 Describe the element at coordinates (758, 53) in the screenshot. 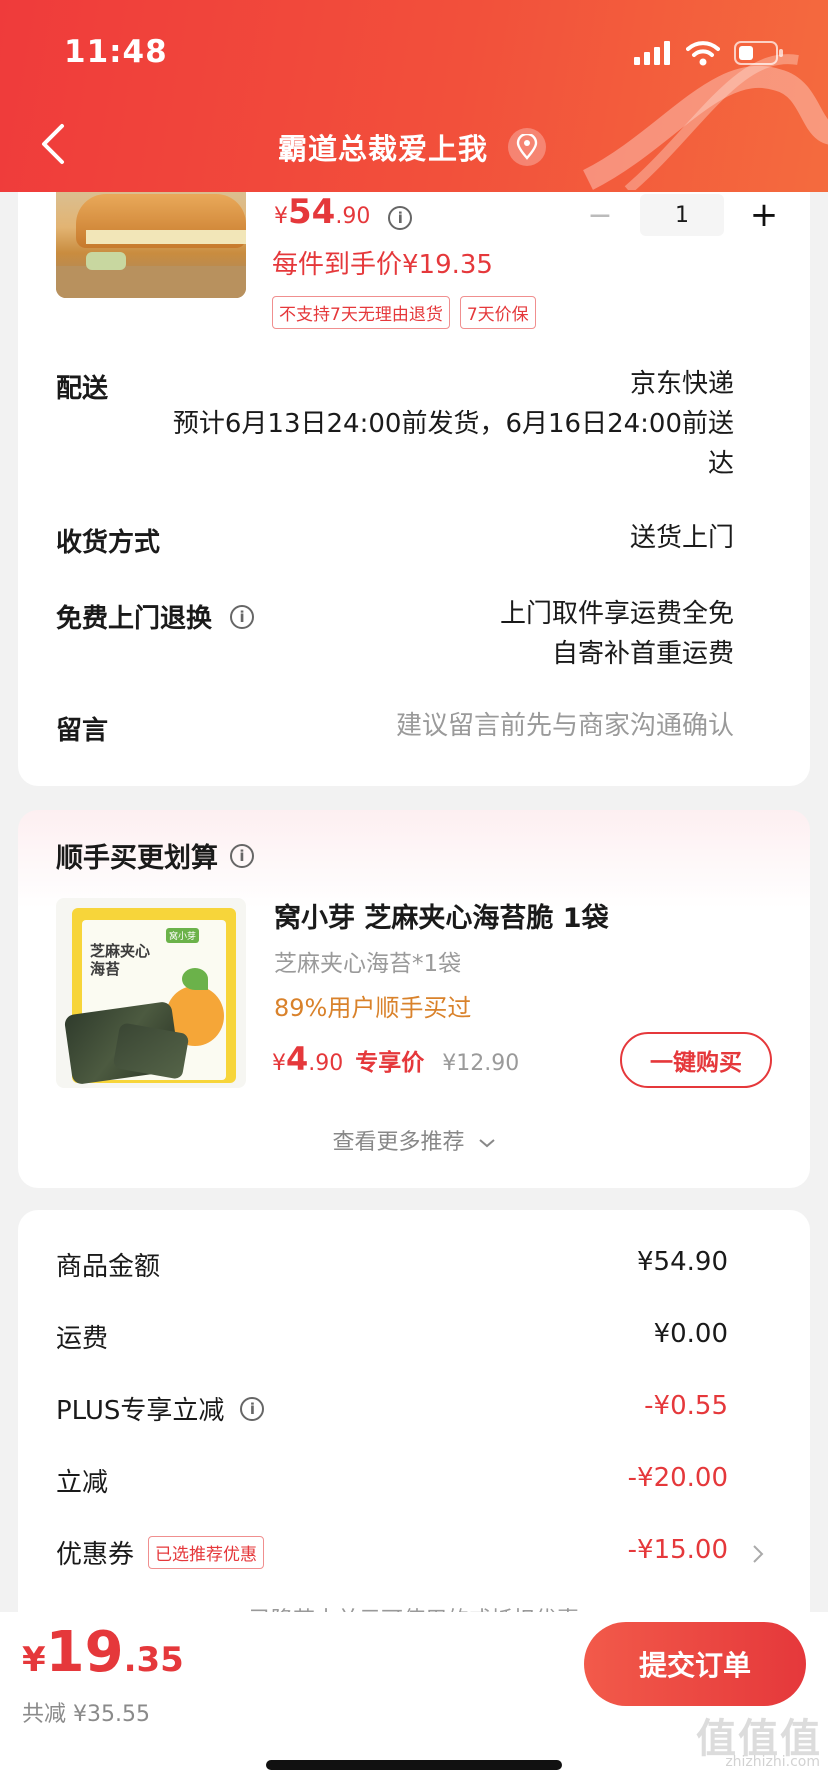

I see `battery-icon` at that location.